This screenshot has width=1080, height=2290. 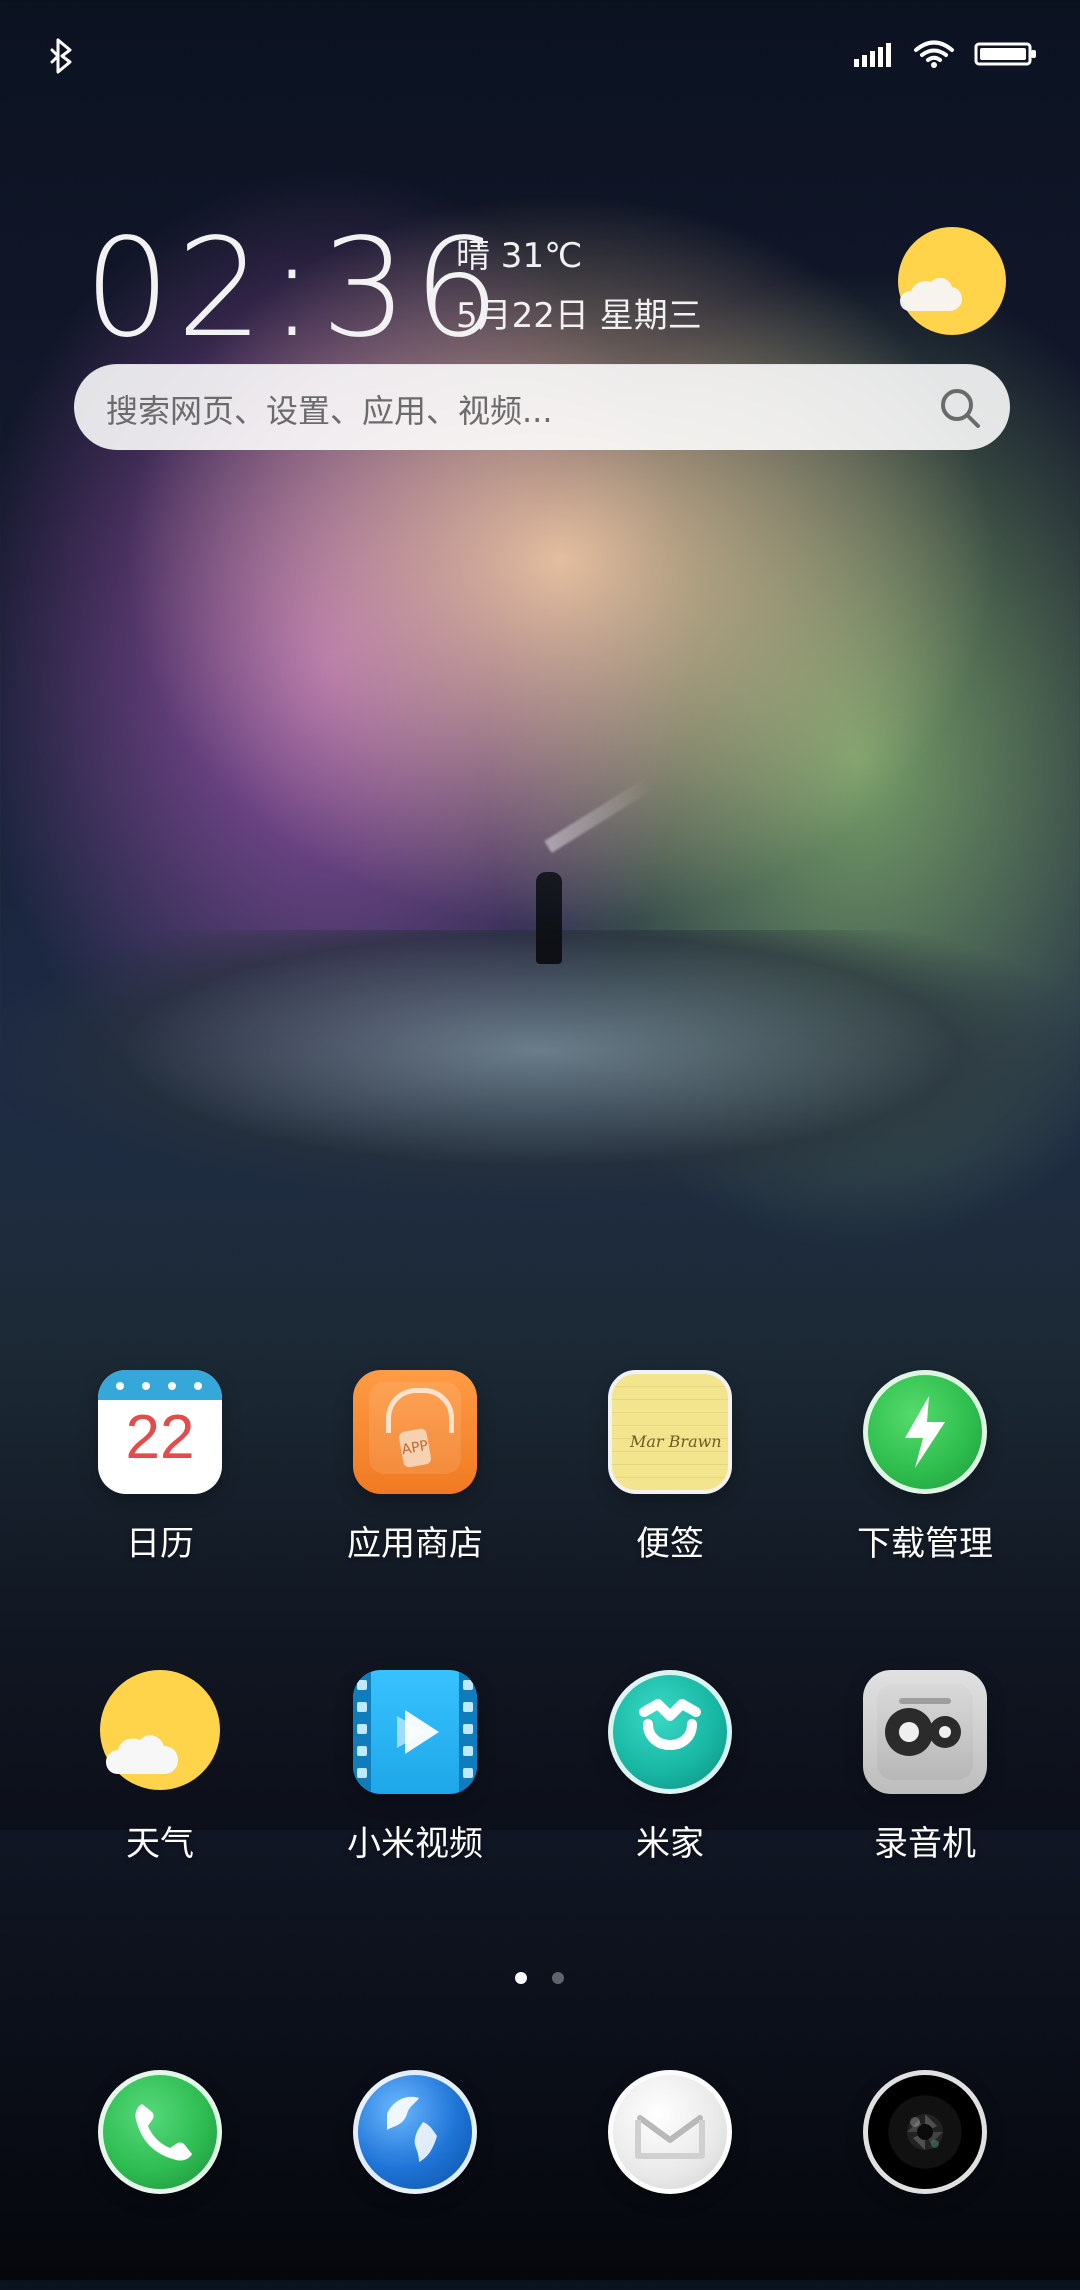 I want to click on video-play-icon, so click(x=415, y=1732).